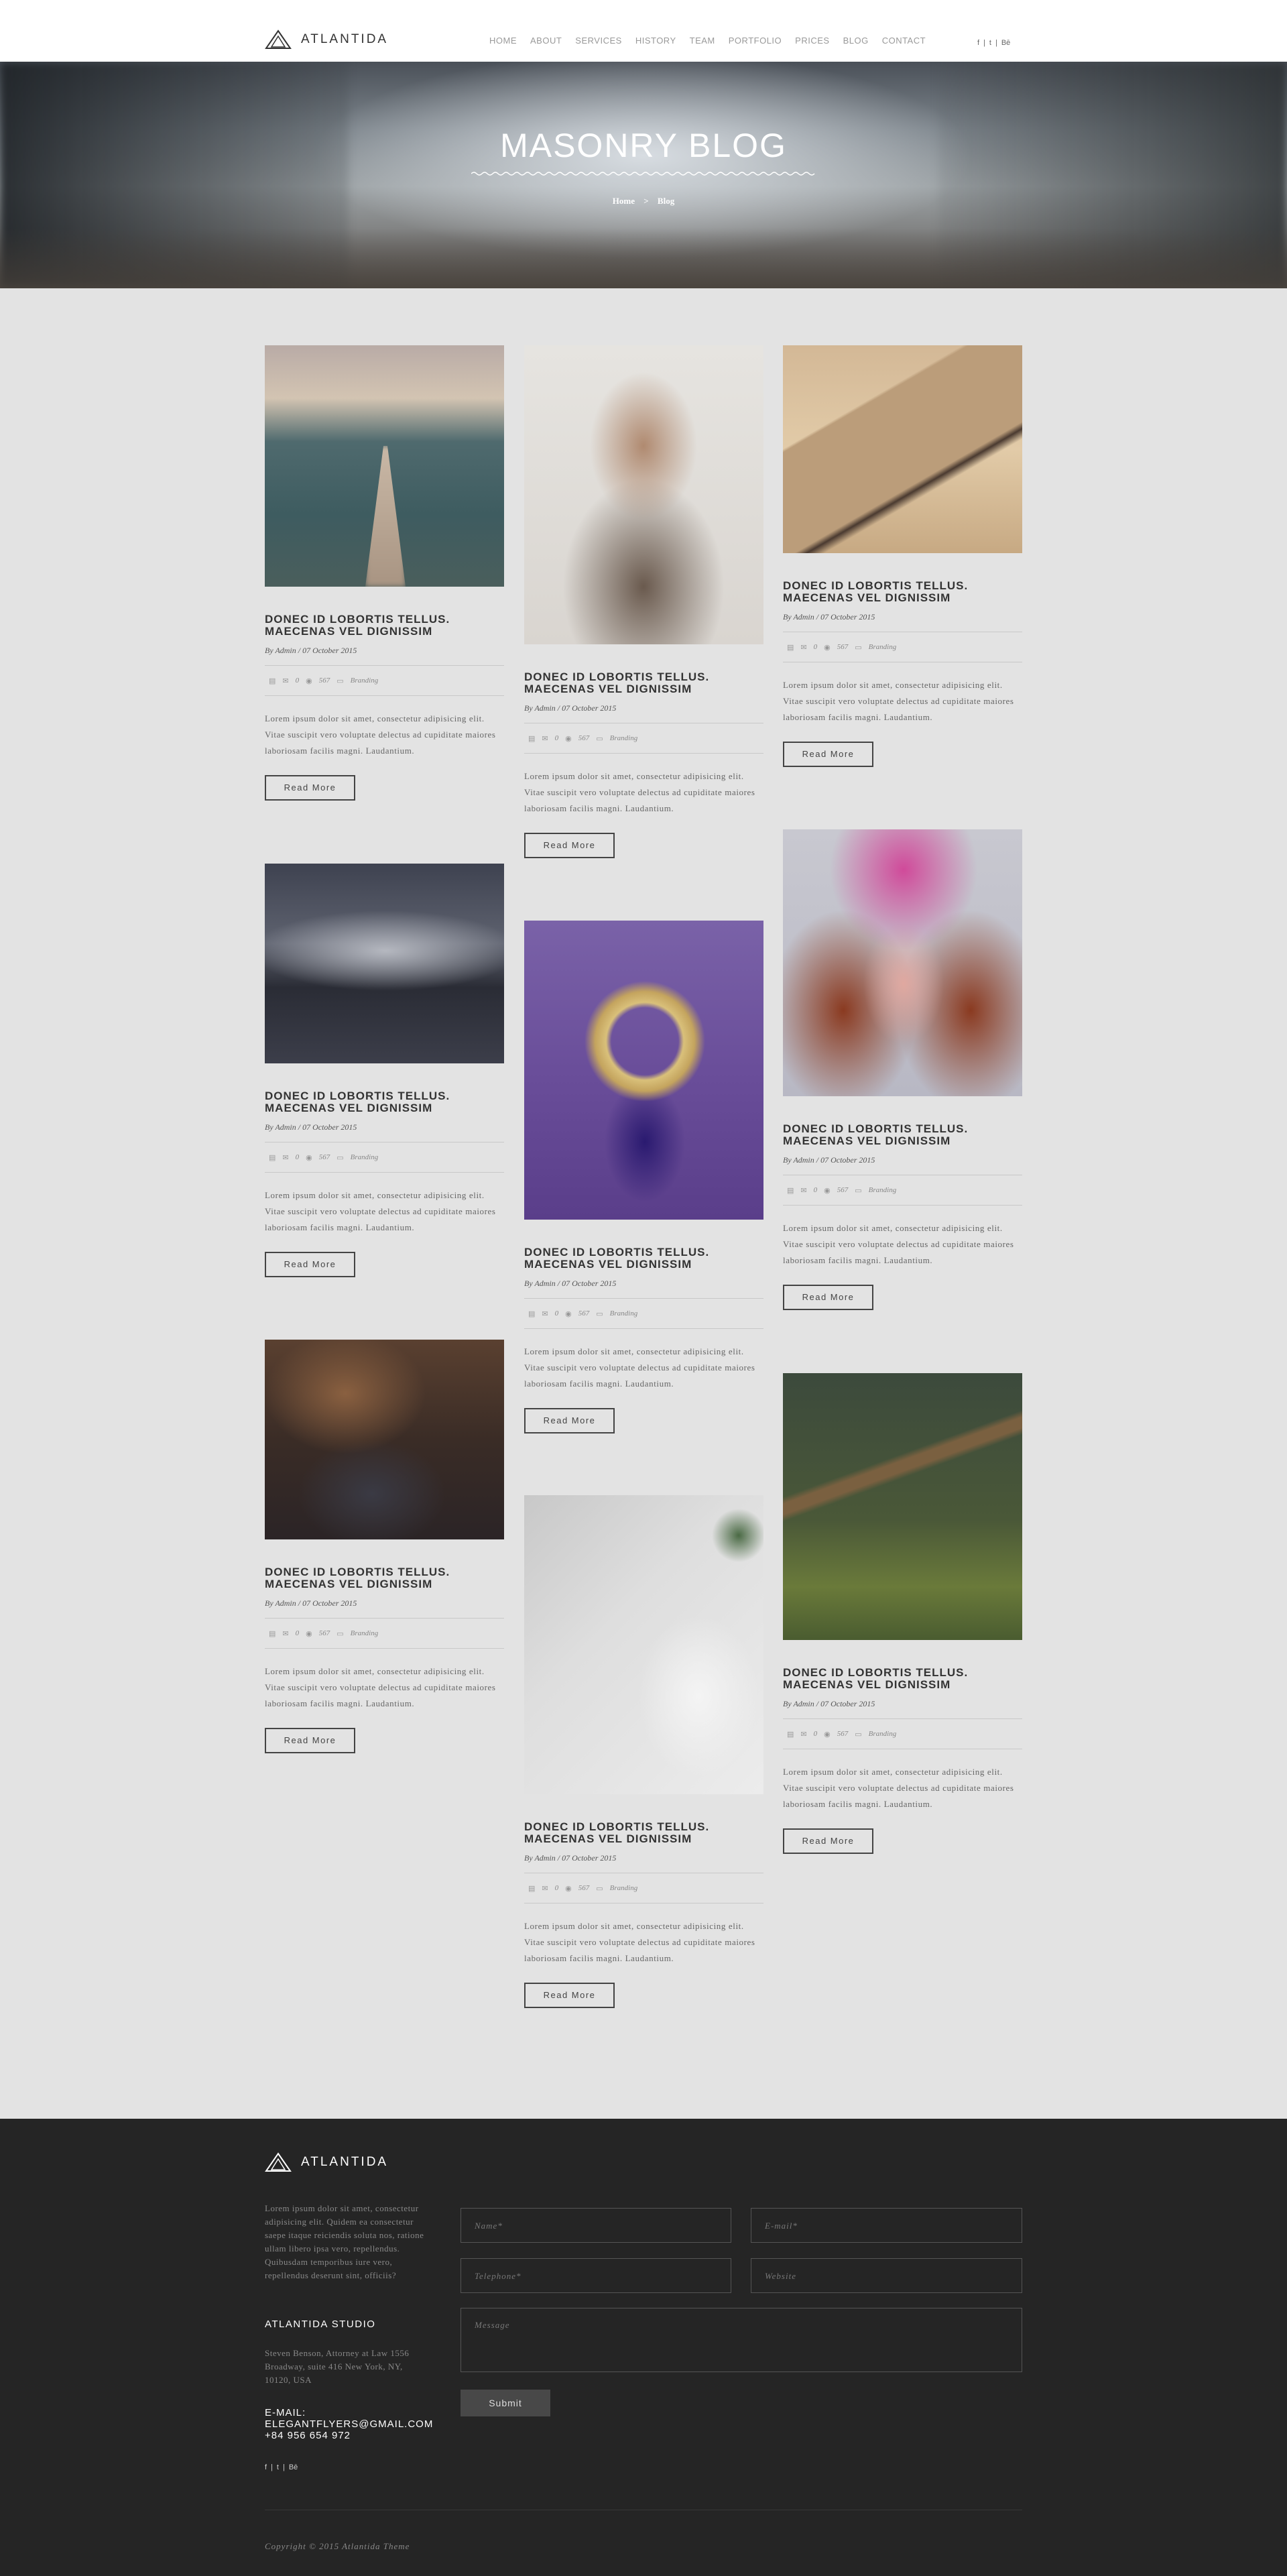 Image resolution: width=1287 pixels, height=2576 pixels. Describe the element at coordinates (596, 2225) in the screenshot. I see `name-field: Name*` at that location.